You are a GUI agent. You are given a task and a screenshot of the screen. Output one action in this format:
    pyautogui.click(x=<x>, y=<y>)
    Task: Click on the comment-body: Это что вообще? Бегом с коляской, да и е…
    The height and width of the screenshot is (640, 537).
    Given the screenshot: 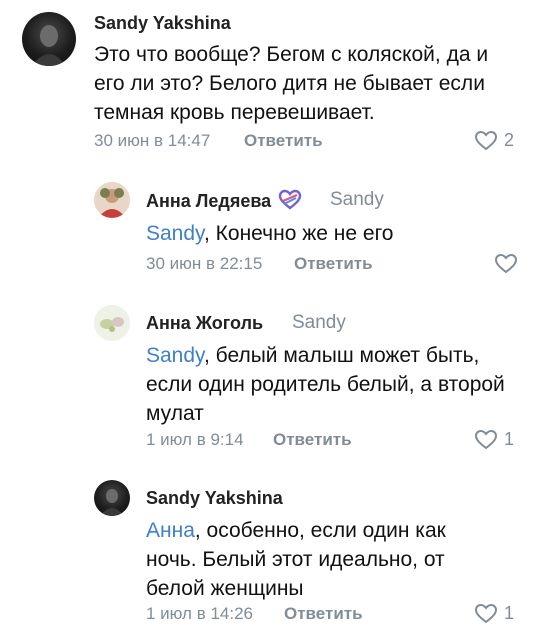 What is the action you would take?
    pyautogui.click(x=291, y=83)
    